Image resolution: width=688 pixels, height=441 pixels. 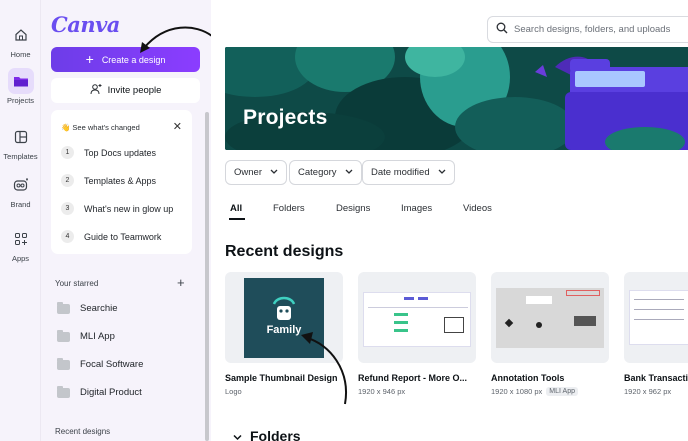 I want to click on changed-item-label: What's new in glow up, so click(x=129, y=208).